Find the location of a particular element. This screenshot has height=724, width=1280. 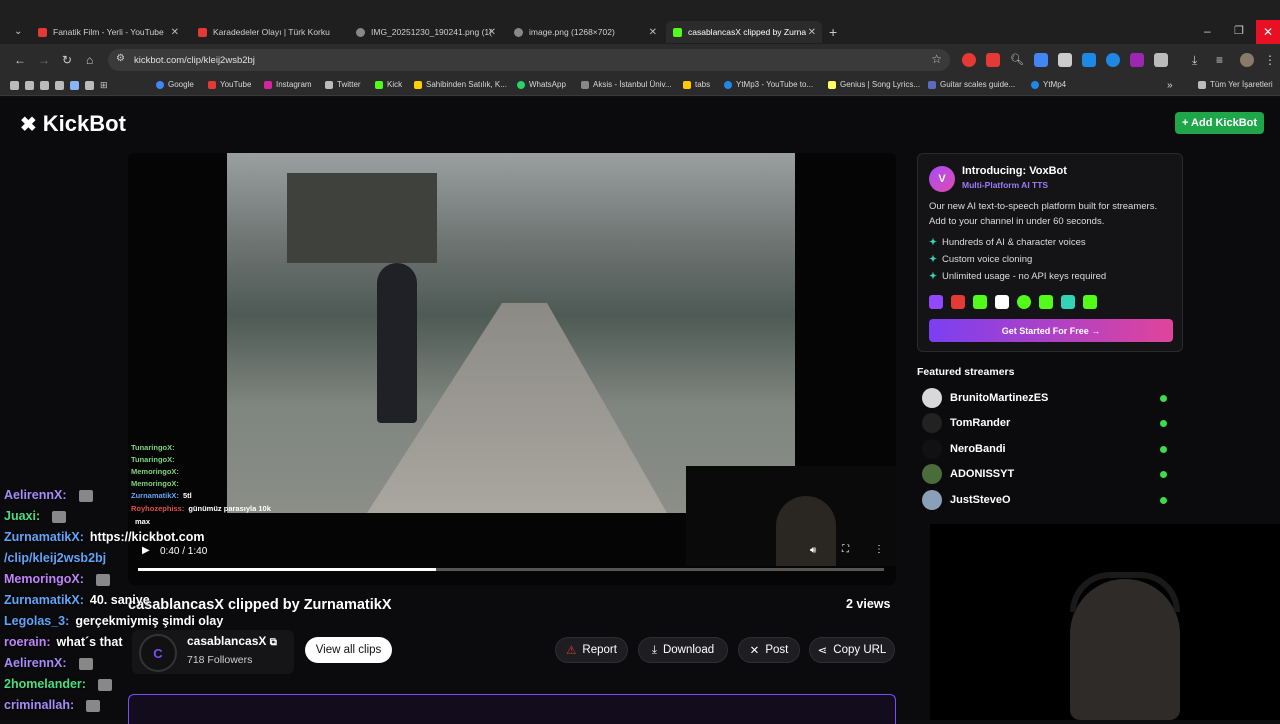

more-options-icon: ⋮ is located at coordinates (879, 549).